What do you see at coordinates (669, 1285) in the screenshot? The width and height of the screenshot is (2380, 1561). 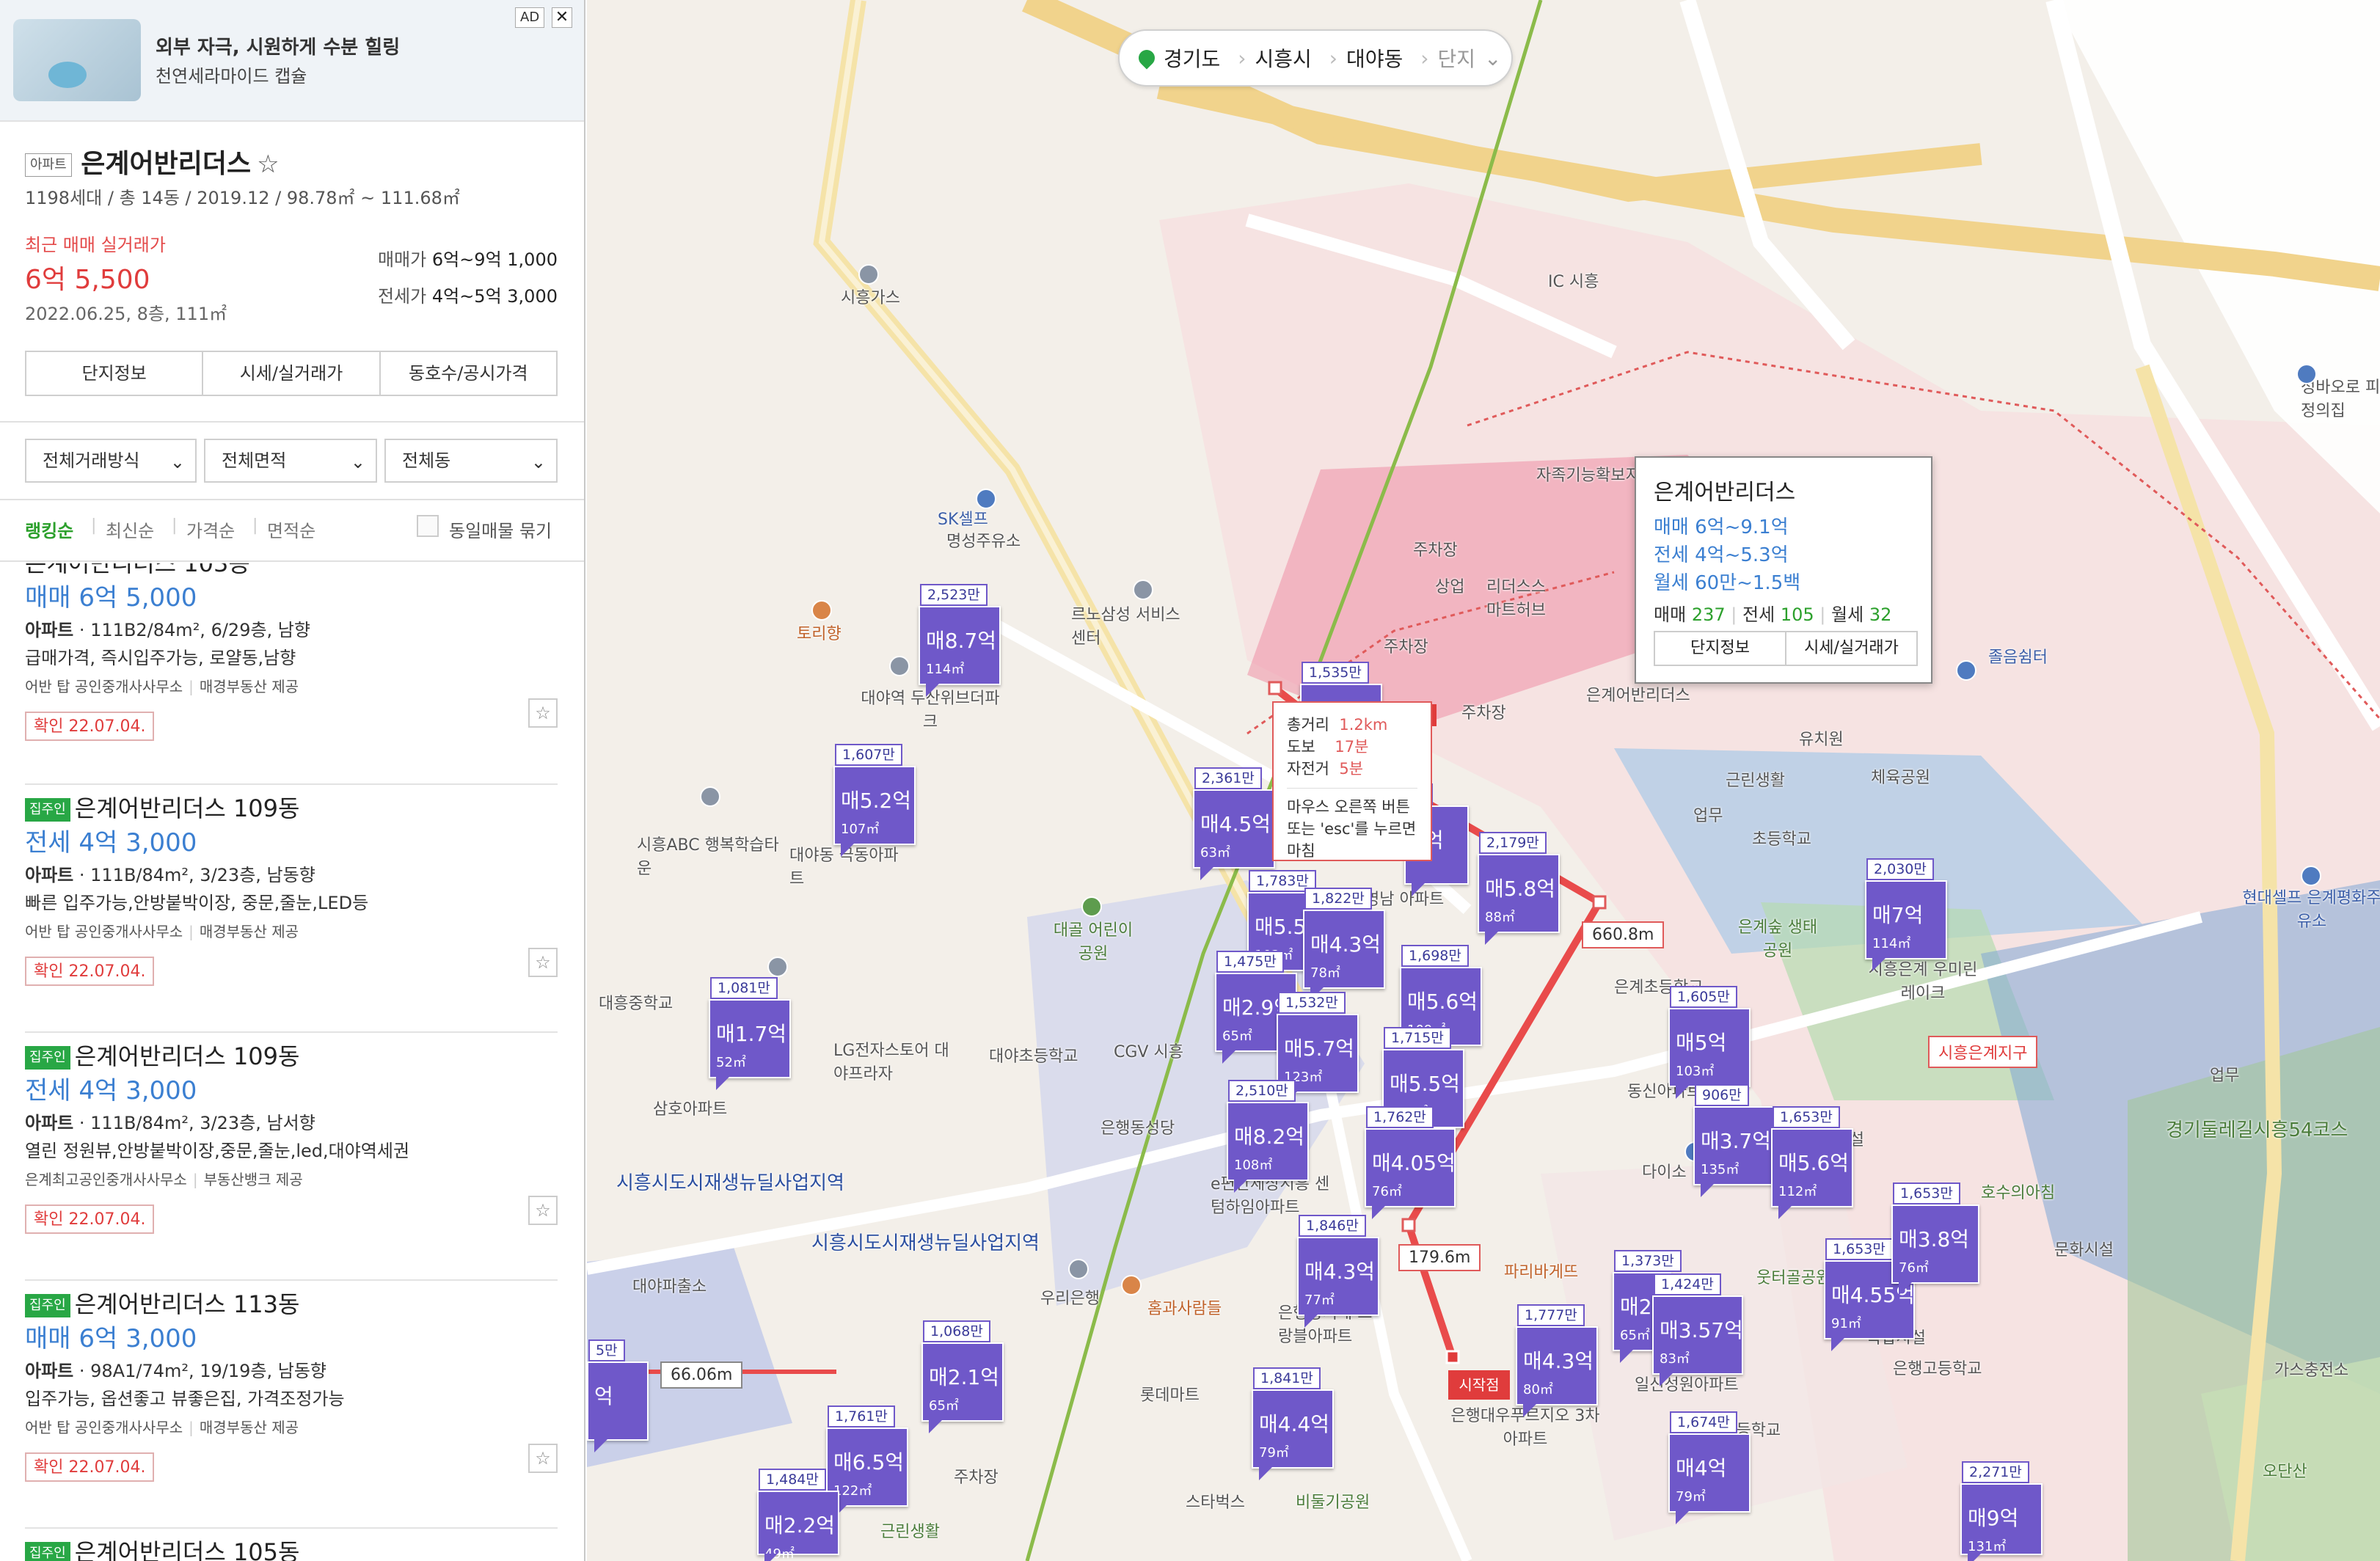 I see `label-daeya-police: 대야파출소` at bounding box center [669, 1285].